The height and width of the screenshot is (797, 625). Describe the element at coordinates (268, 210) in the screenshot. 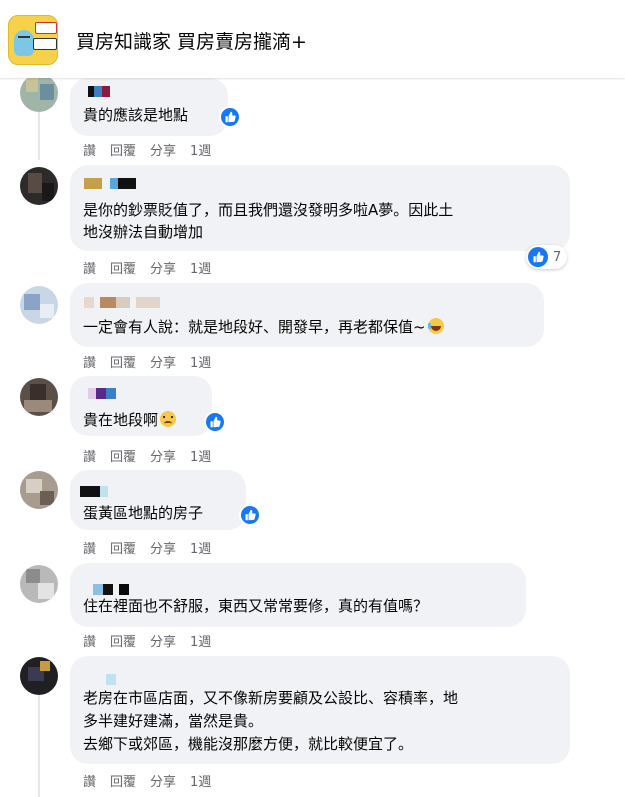

I see `comment-text: 是你的鈔票貶值了，而且我們還沒發明多啦A夢。因此土` at that location.